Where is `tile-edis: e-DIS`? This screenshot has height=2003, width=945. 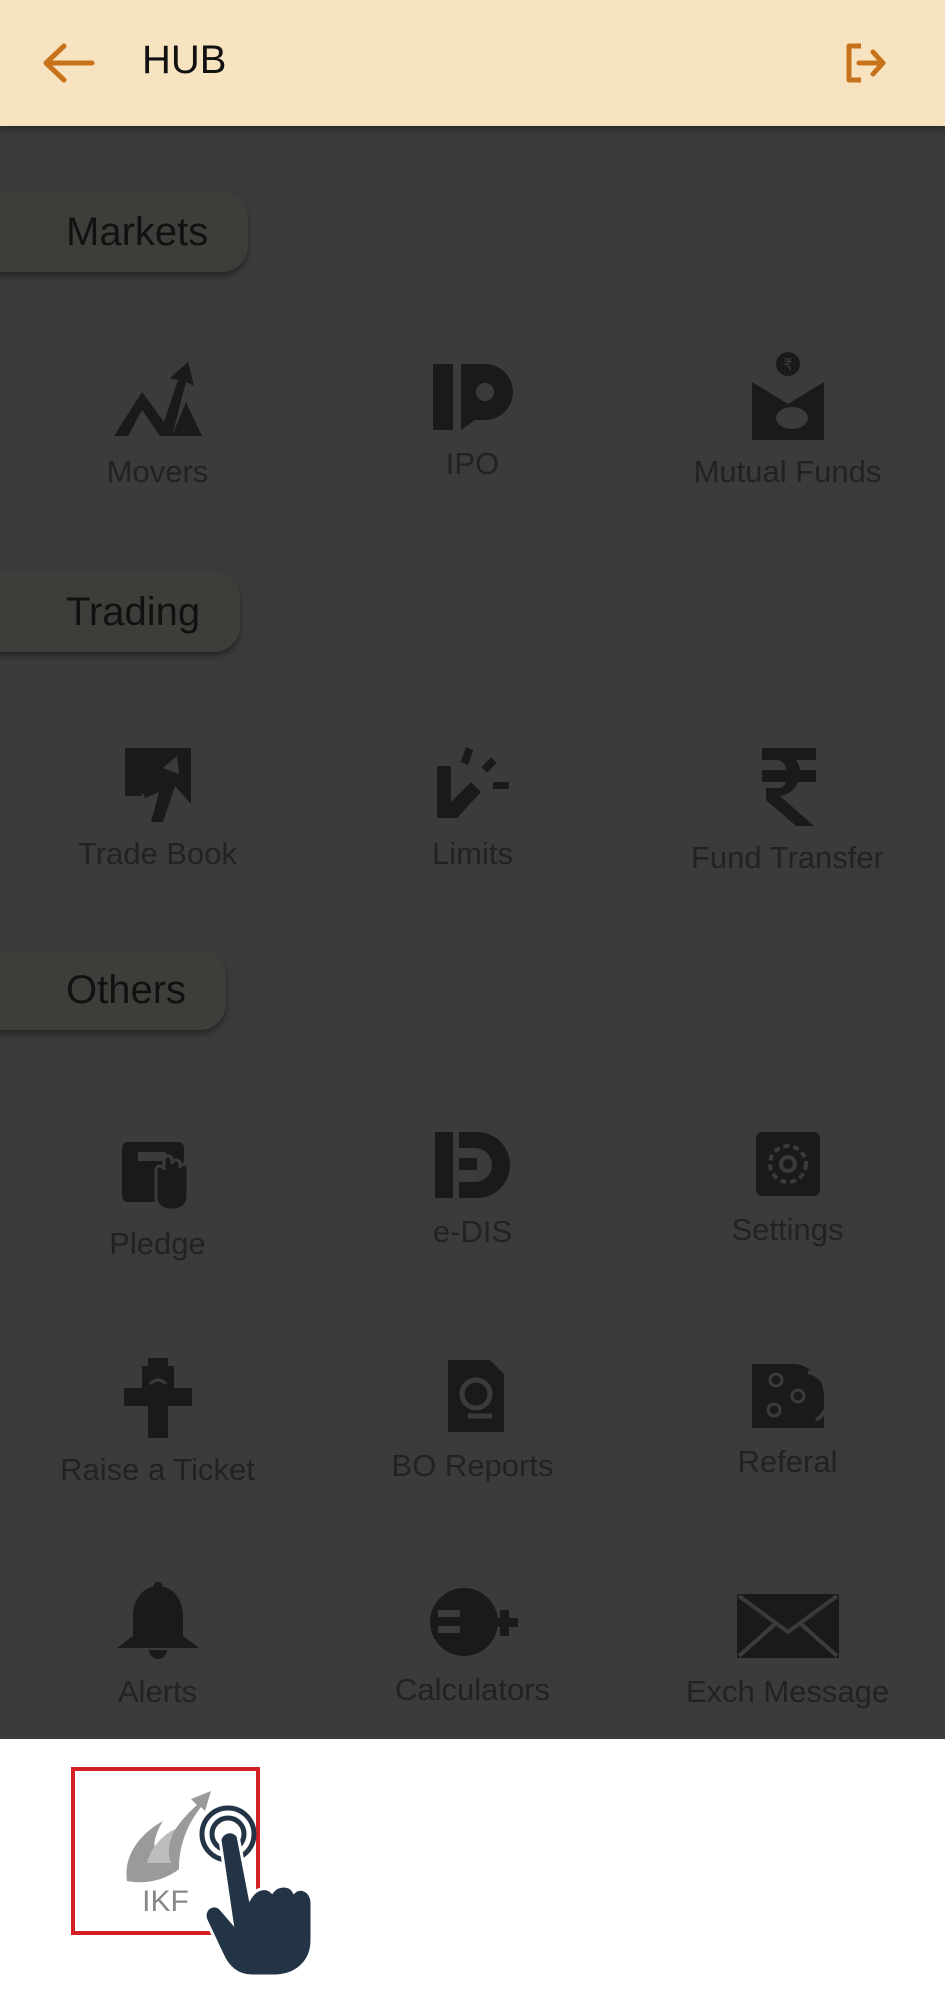
tile-edis: e-DIS is located at coordinates (472, 1190).